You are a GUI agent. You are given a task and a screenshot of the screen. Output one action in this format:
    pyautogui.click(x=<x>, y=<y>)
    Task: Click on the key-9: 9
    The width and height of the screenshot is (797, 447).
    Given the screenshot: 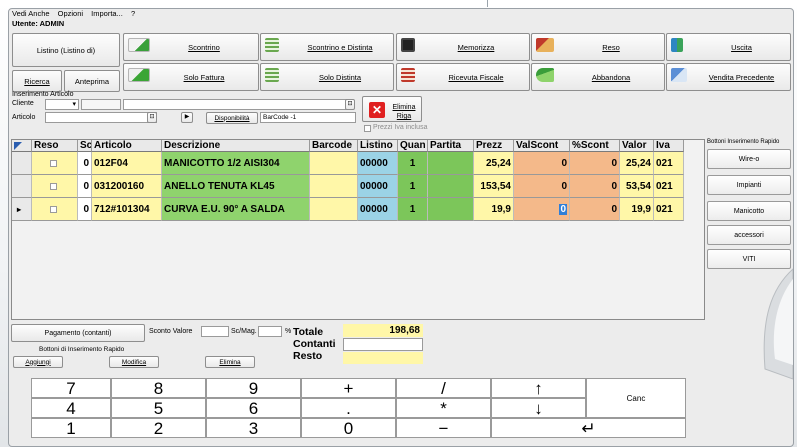 What is the action you would take?
    pyautogui.click(x=253, y=388)
    